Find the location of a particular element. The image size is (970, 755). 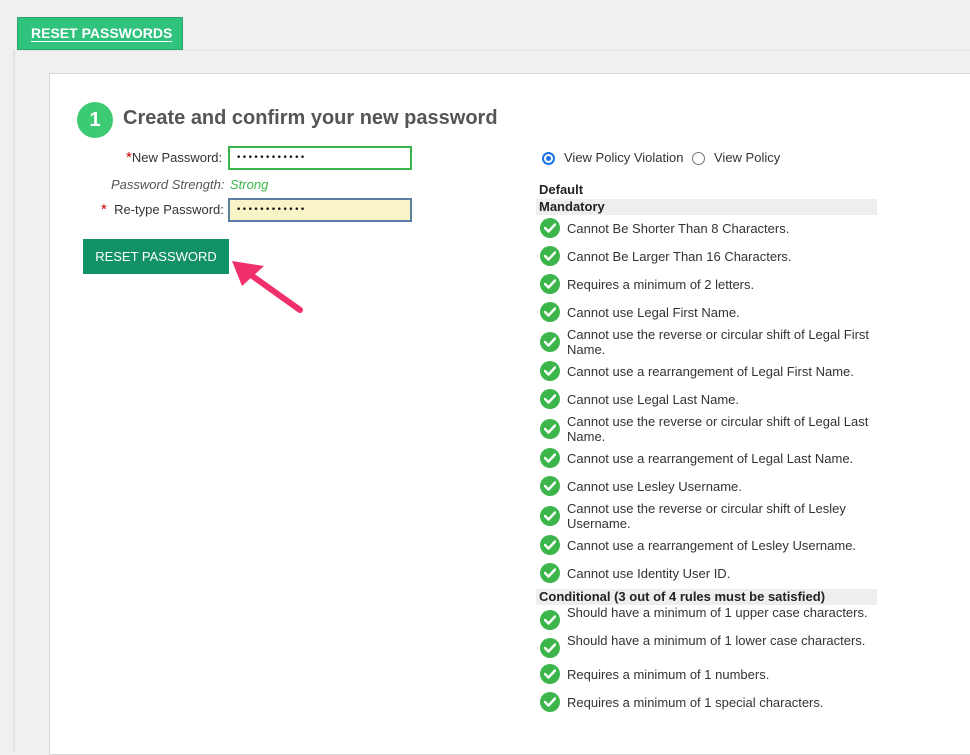

reset-passwords-tab: RESET PASSWORDS is located at coordinates (100, 33).